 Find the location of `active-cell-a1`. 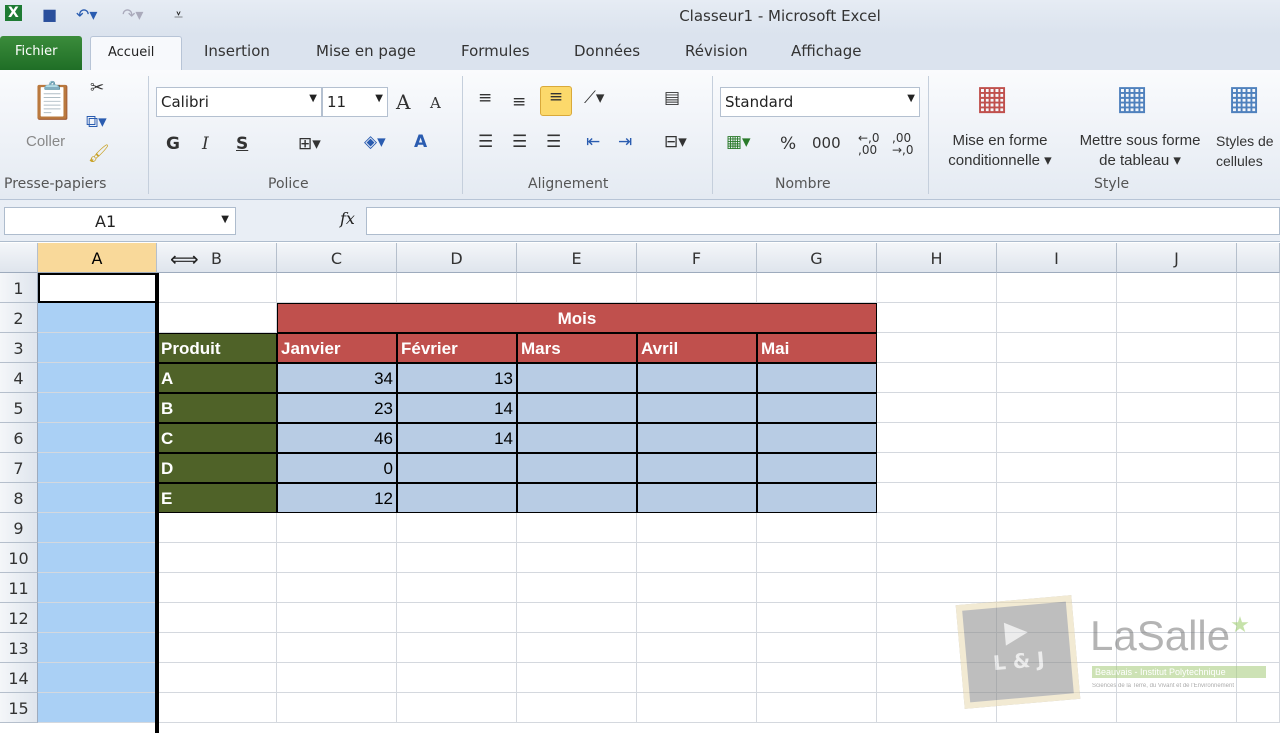

active-cell-a1 is located at coordinates (97, 288).